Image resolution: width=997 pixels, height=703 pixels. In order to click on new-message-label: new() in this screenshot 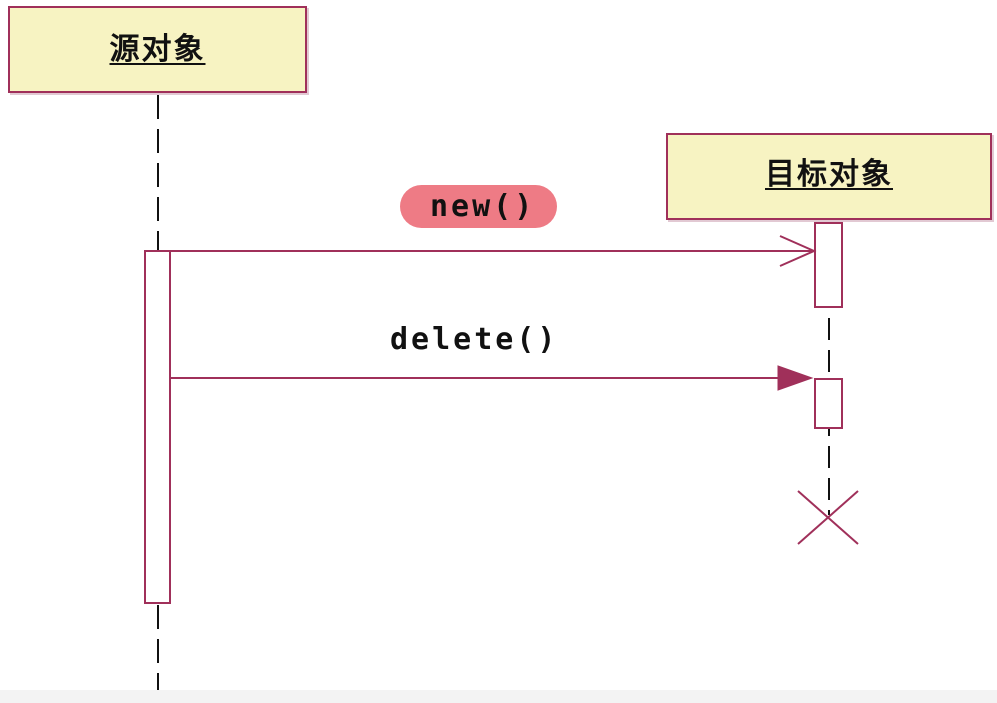, I will do `click(483, 206)`.